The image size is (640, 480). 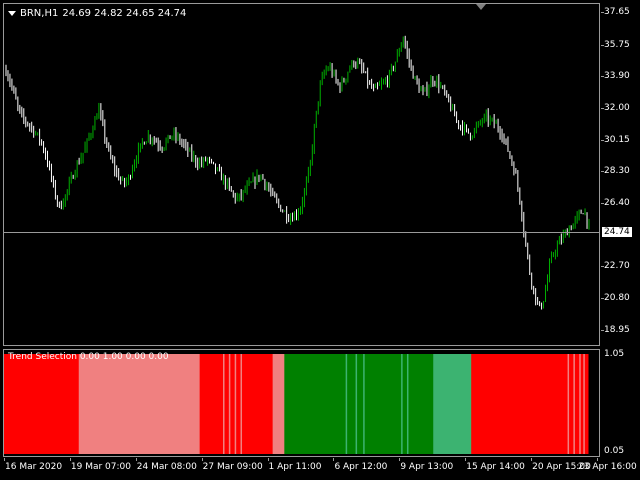 What do you see at coordinates (100, 467) in the screenshot?
I see `time-tick-label: 19 Mar 07:00` at bounding box center [100, 467].